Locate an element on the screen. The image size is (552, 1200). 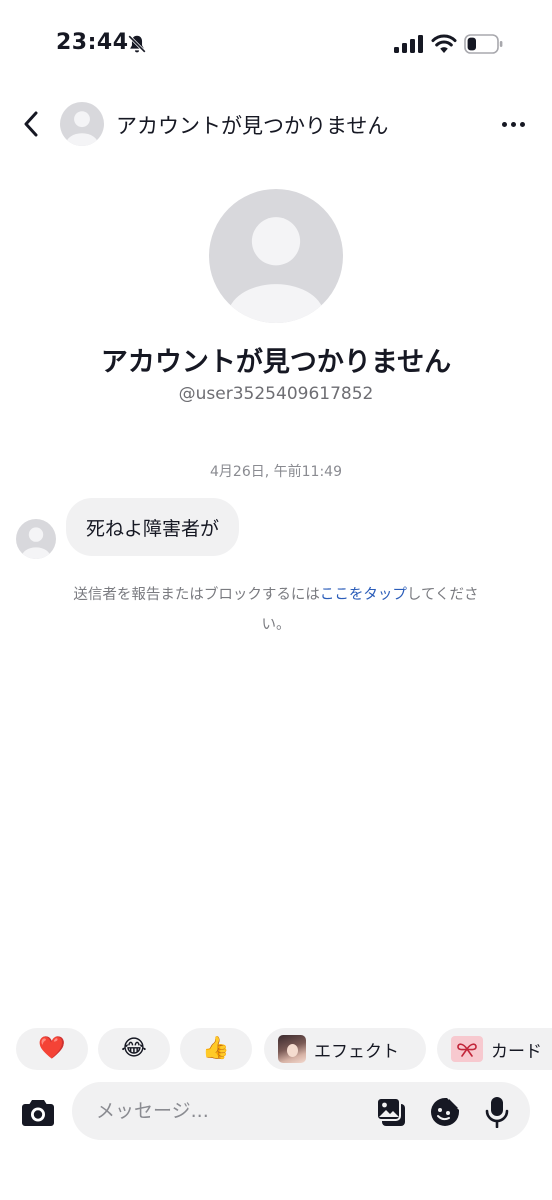
voice-button is located at coordinates (497, 1112).